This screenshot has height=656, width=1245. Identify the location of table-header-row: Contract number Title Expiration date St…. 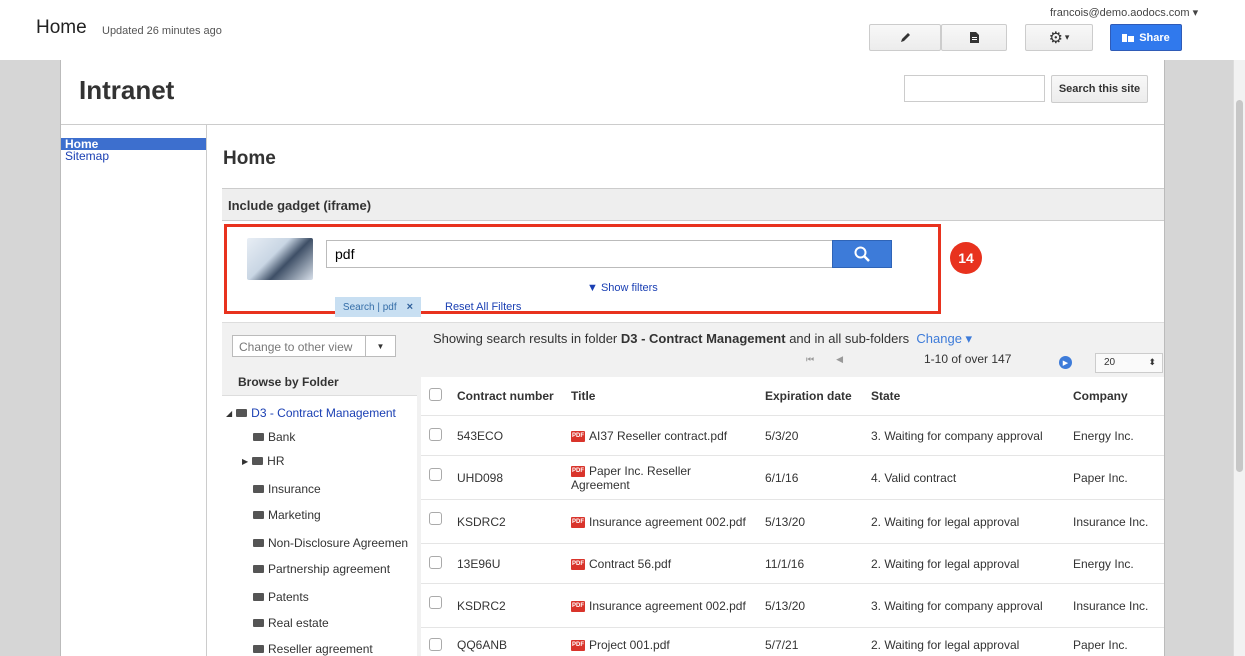
(792, 396).